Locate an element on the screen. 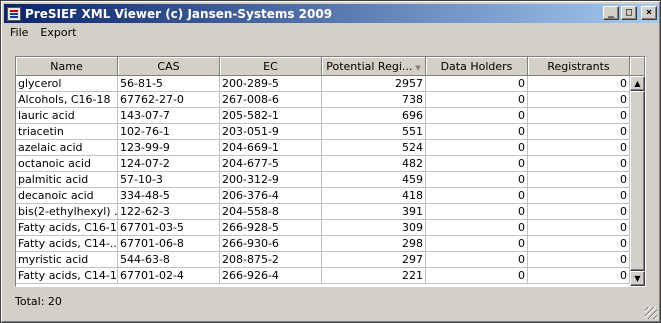  cell-name: lauric acid is located at coordinates (67, 116).